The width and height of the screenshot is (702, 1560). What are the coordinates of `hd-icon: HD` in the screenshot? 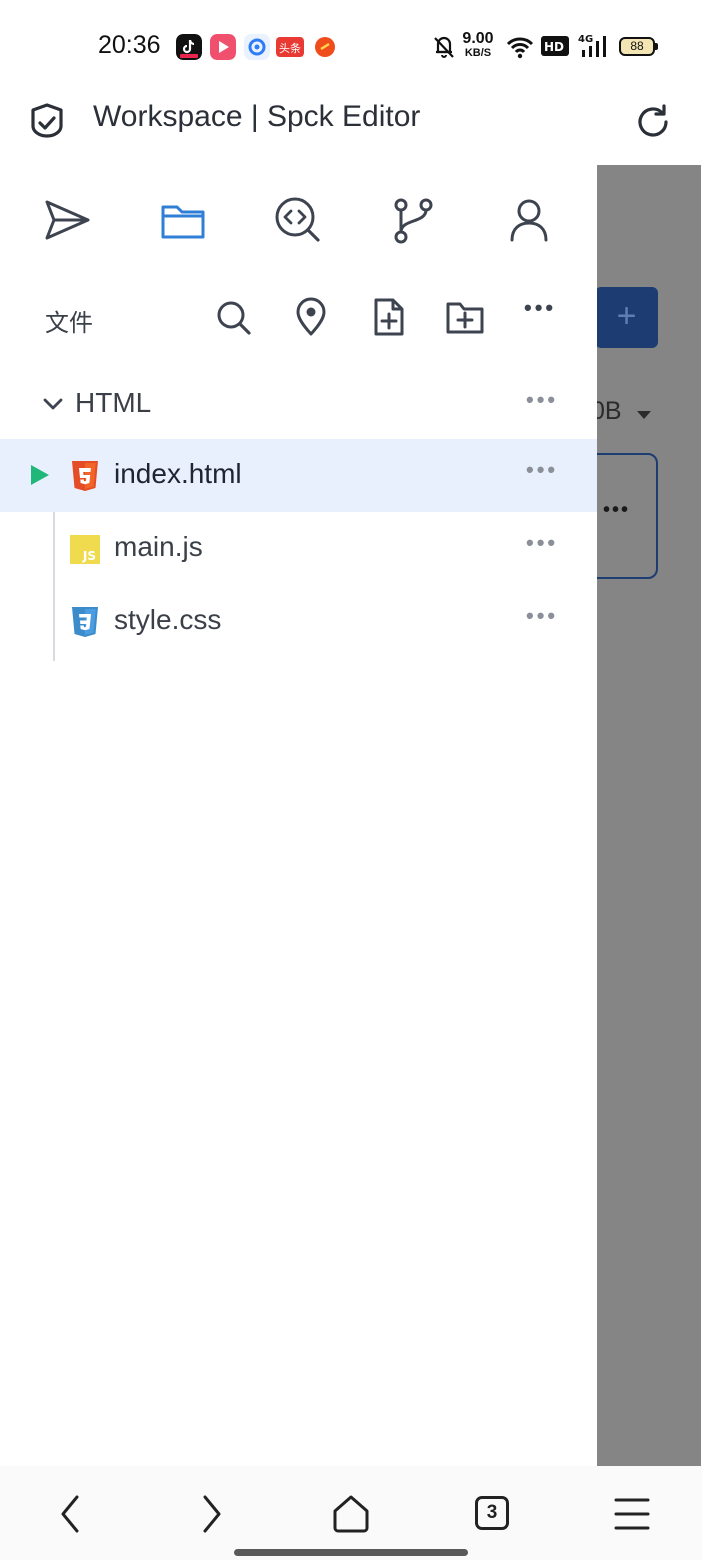 It's located at (555, 46).